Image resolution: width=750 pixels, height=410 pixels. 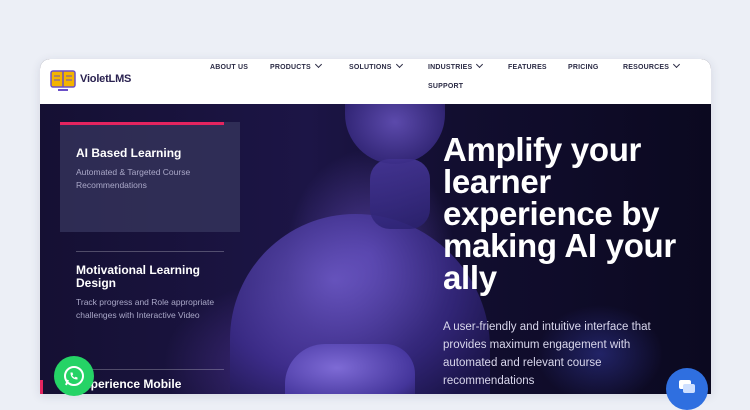 I want to click on nav-industries: INDUSTRIES, so click(x=456, y=65).